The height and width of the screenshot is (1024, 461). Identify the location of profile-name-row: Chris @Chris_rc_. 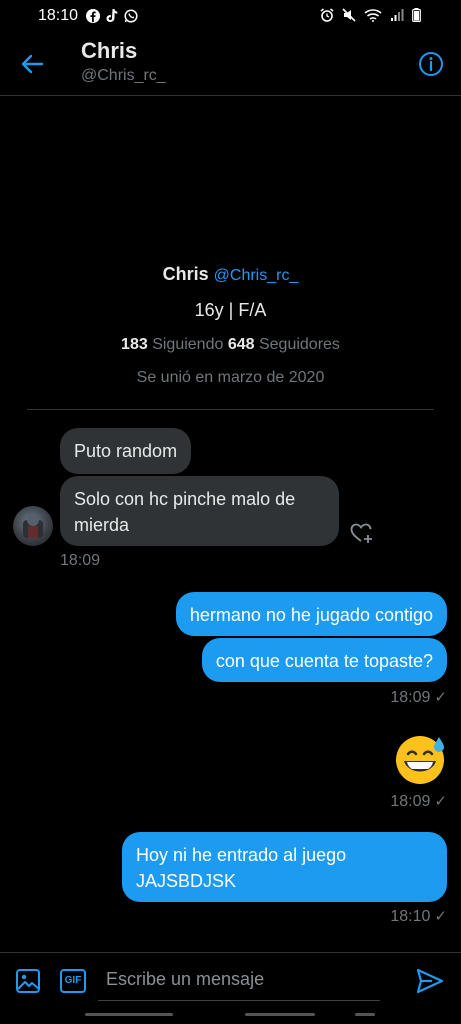
(230, 274).